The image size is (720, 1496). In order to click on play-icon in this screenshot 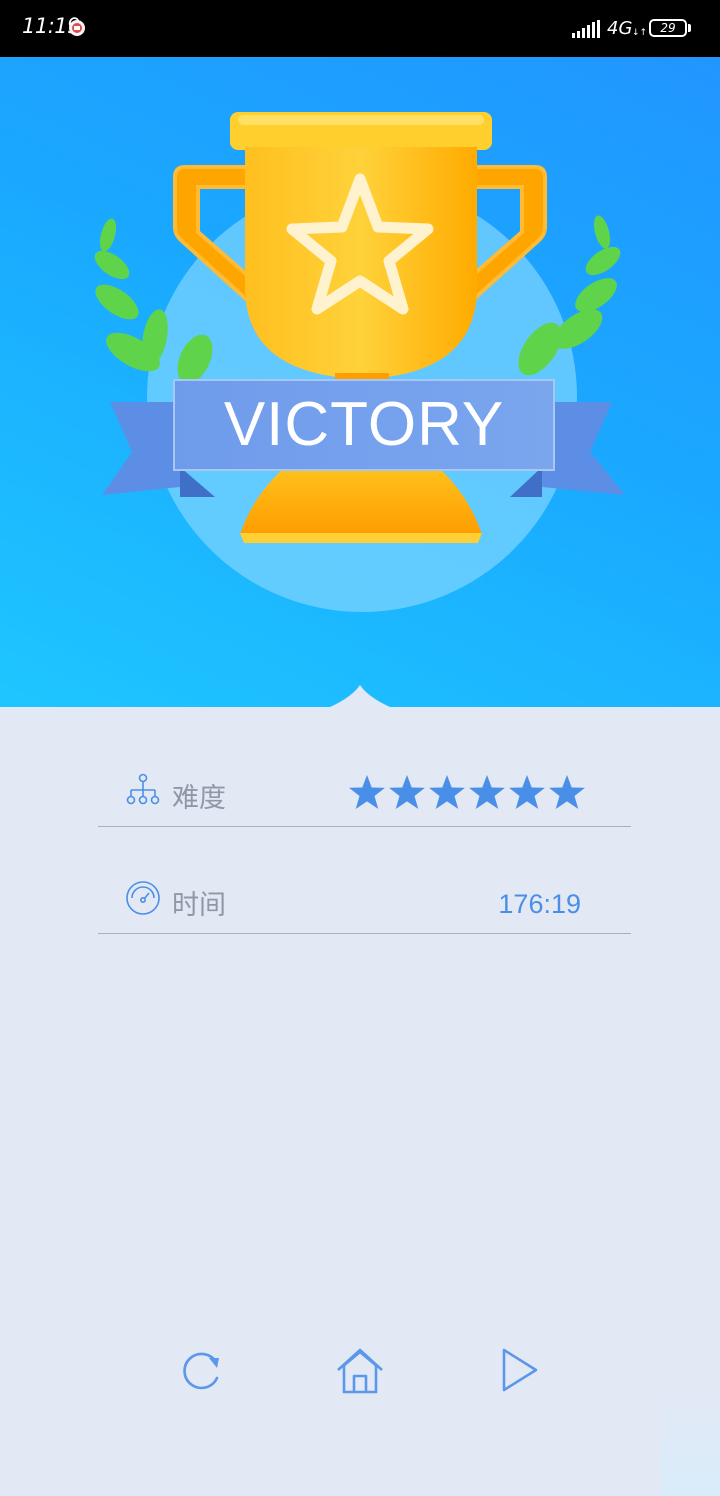, I will do `click(520, 1370)`.